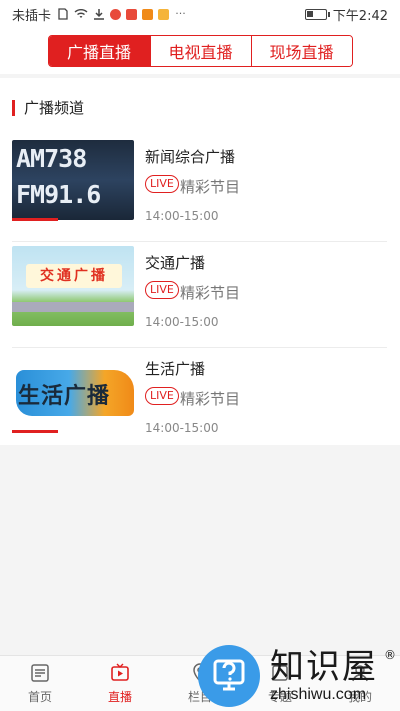 Image resolution: width=400 pixels, height=711 pixels. What do you see at coordinates (120, 683) in the screenshot?
I see `tab-live: 直播` at bounding box center [120, 683].